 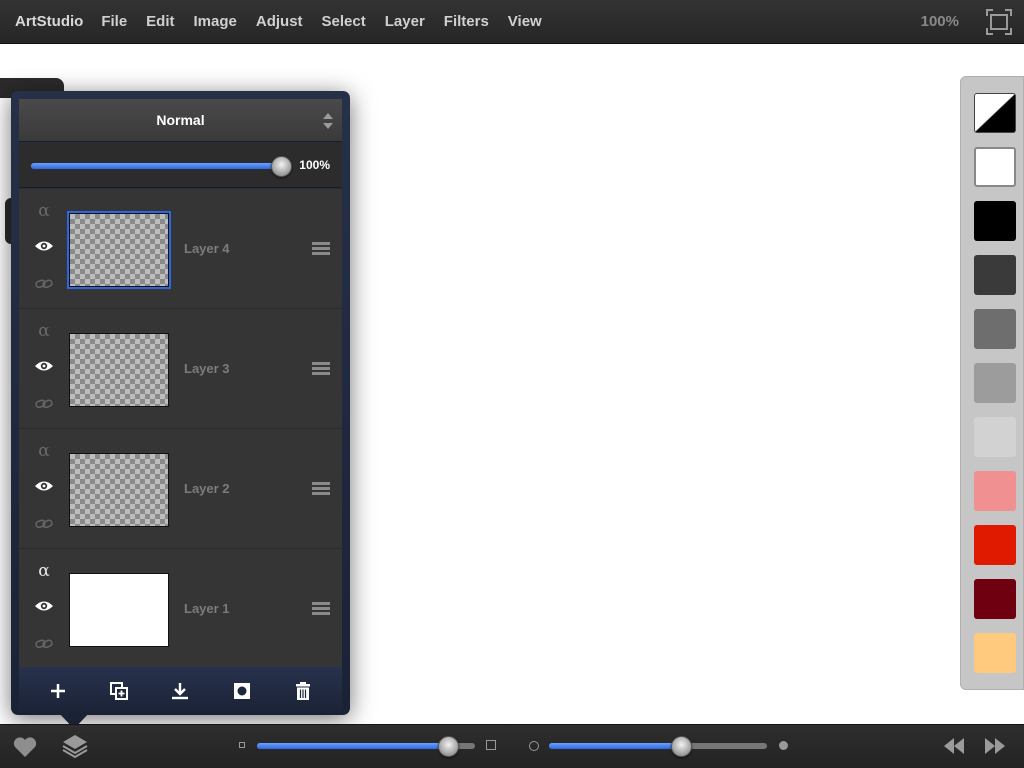 What do you see at coordinates (160, 21) in the screenshot?
I see `menu-edit: Edit` at bounding box center [160, 21].